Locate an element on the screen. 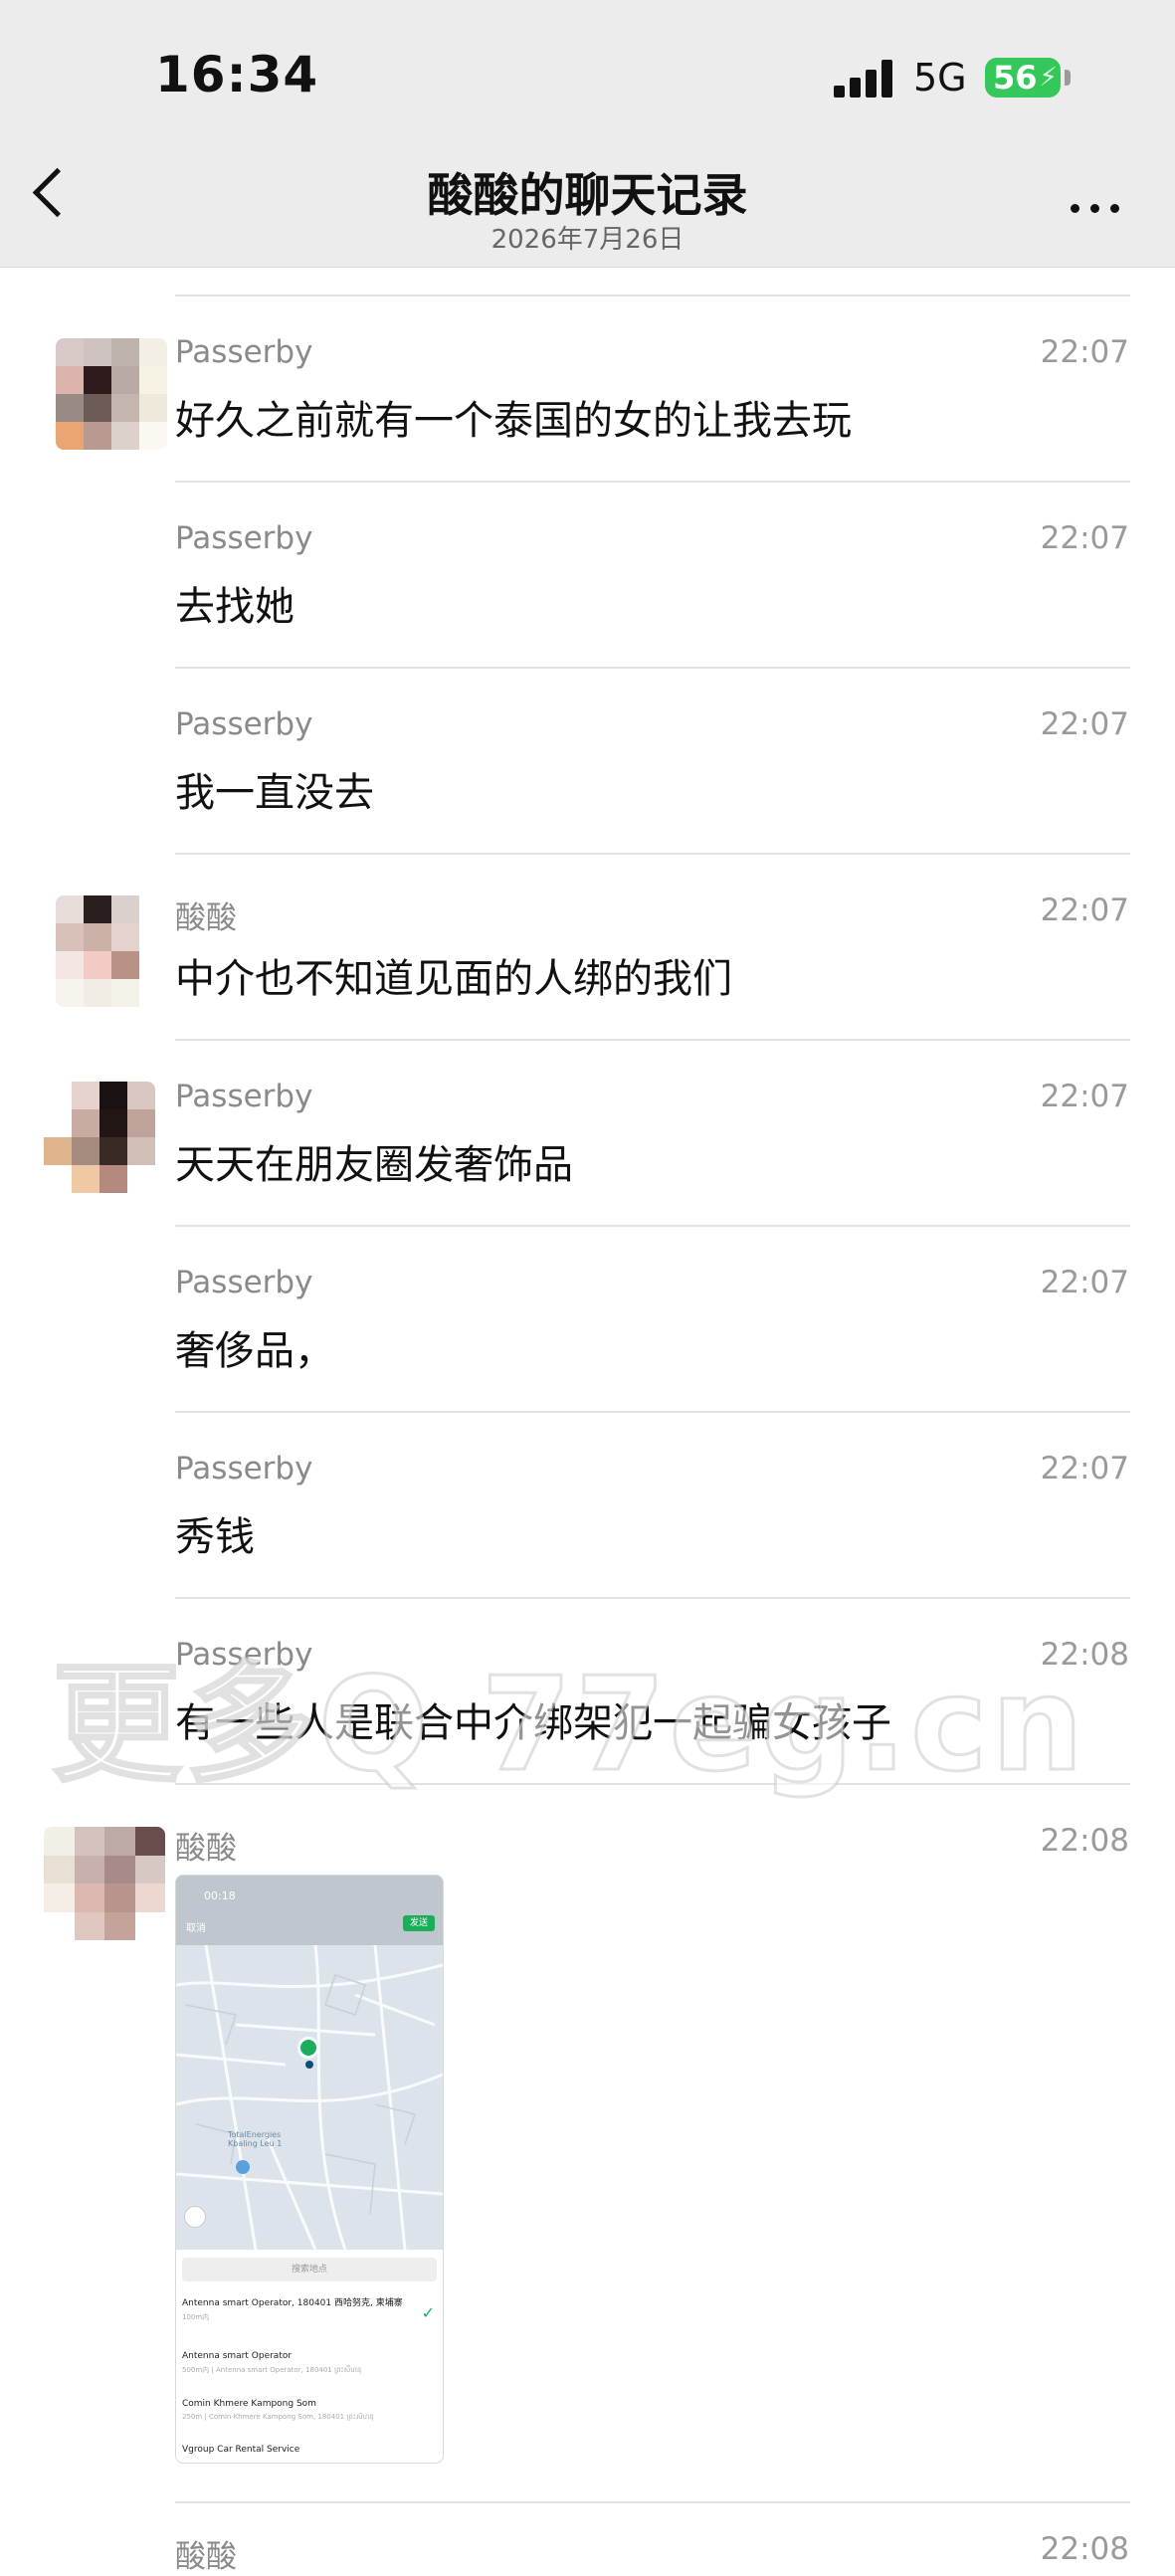 The width and height of the screenshot is (1175, 2576). shot-send-label: 发送 is located at coordinates (419, 1923).